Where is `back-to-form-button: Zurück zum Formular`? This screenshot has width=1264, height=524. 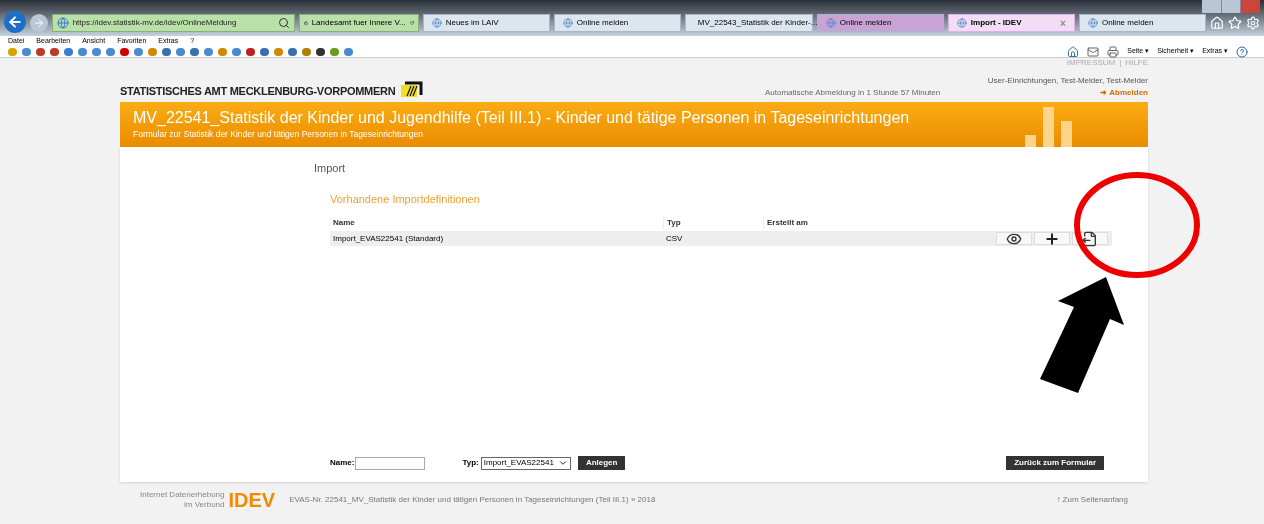 back-to-form-button: Zurück zum Formular is located at coordinates (1055, 463).